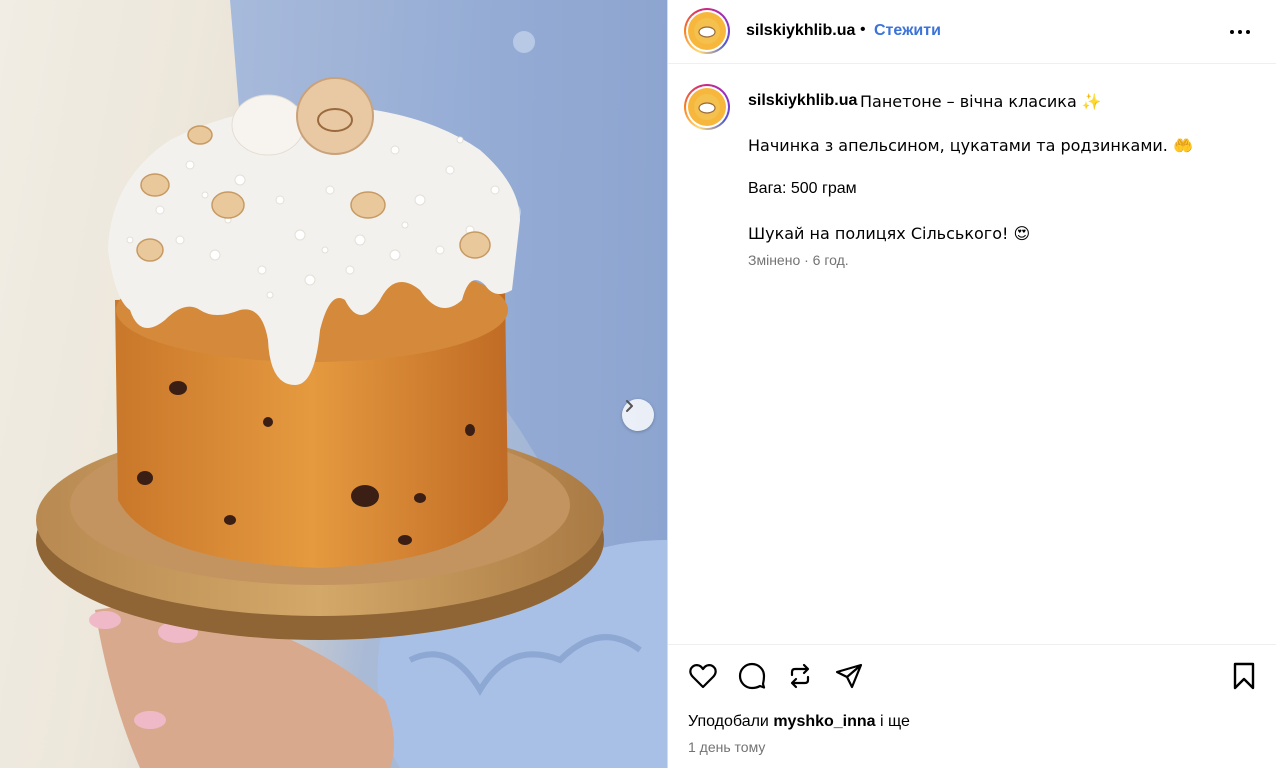  What do you see at coordinates (849, 676) in the screenshot?
I see `share-icon` at bounding box center [849, 676].